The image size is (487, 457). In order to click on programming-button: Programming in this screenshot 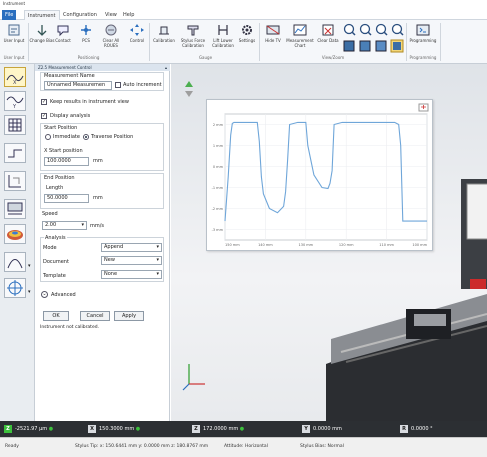, I will do `click(423, 38)`.